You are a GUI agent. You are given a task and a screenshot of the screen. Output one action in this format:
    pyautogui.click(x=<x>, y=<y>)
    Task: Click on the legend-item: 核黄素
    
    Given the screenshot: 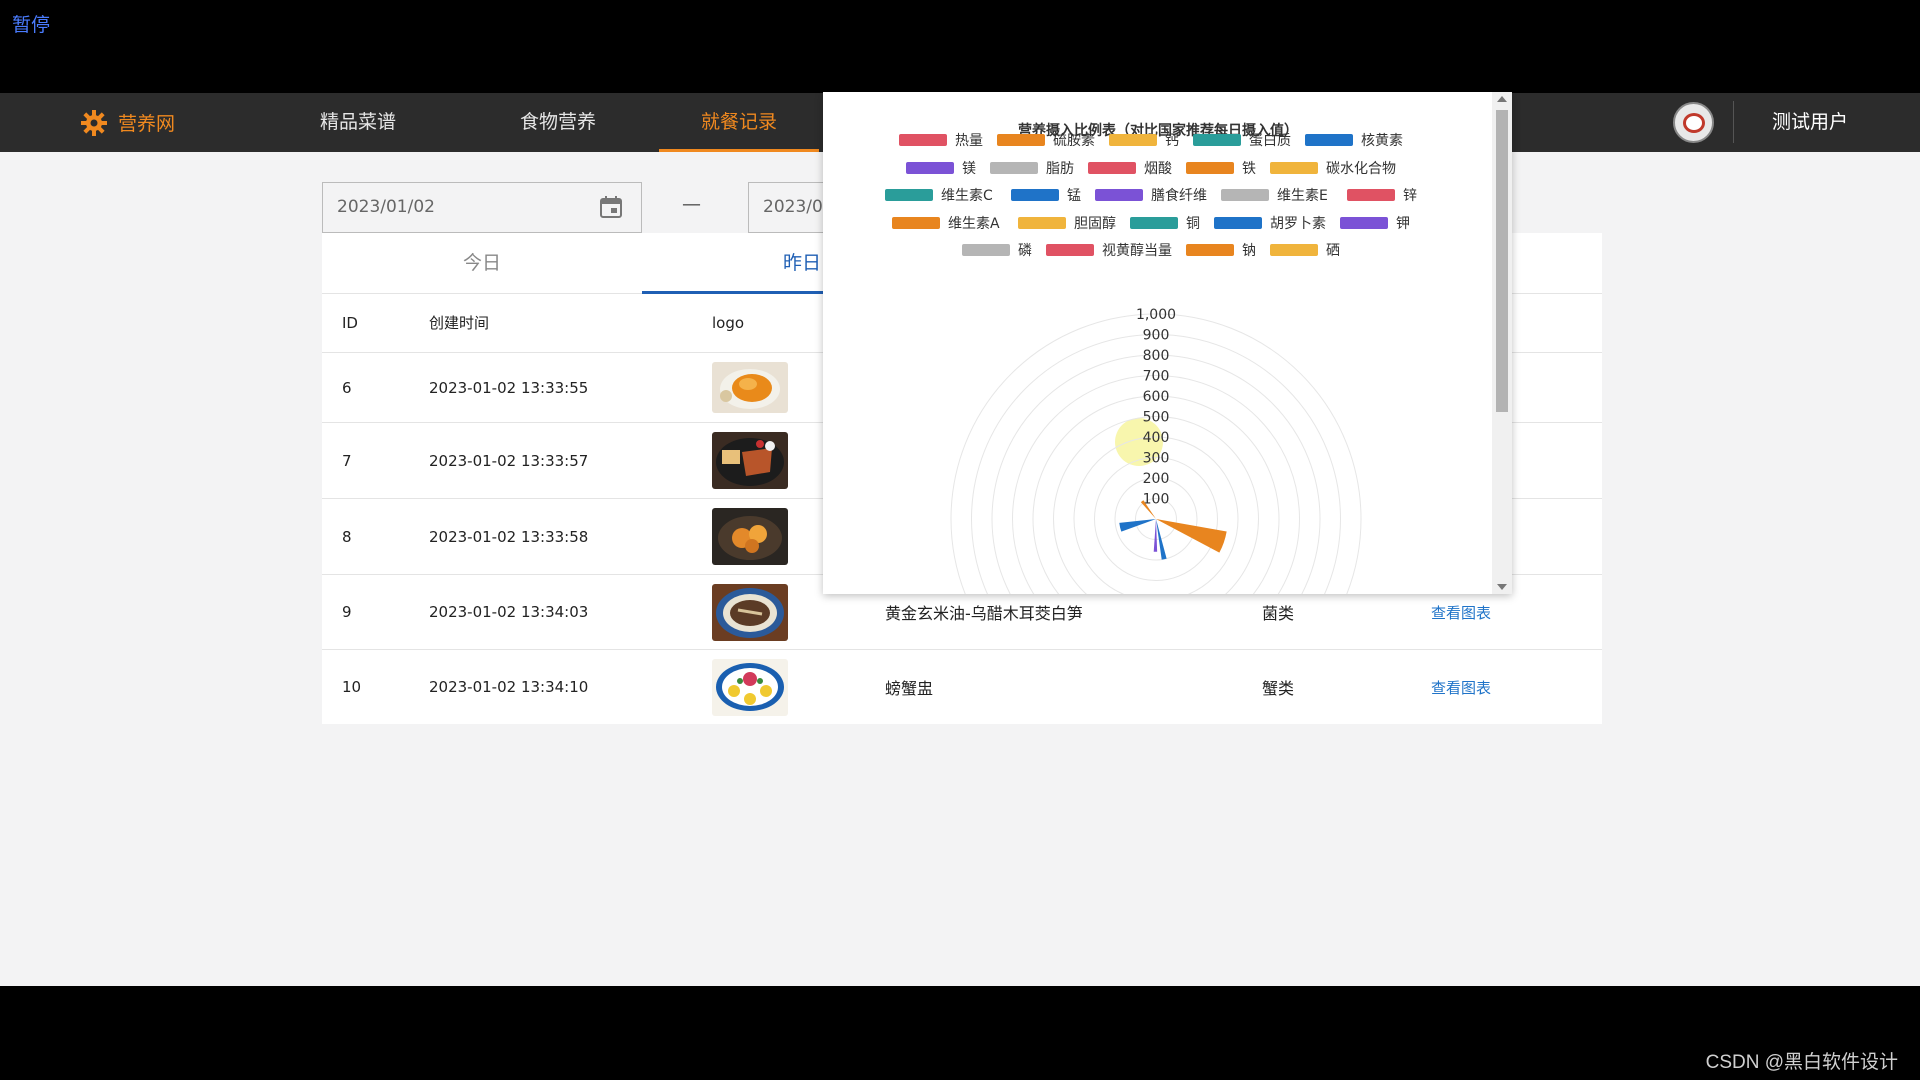 What is the action you would take?
    pyautogui.click(x=1354, y=140)
    